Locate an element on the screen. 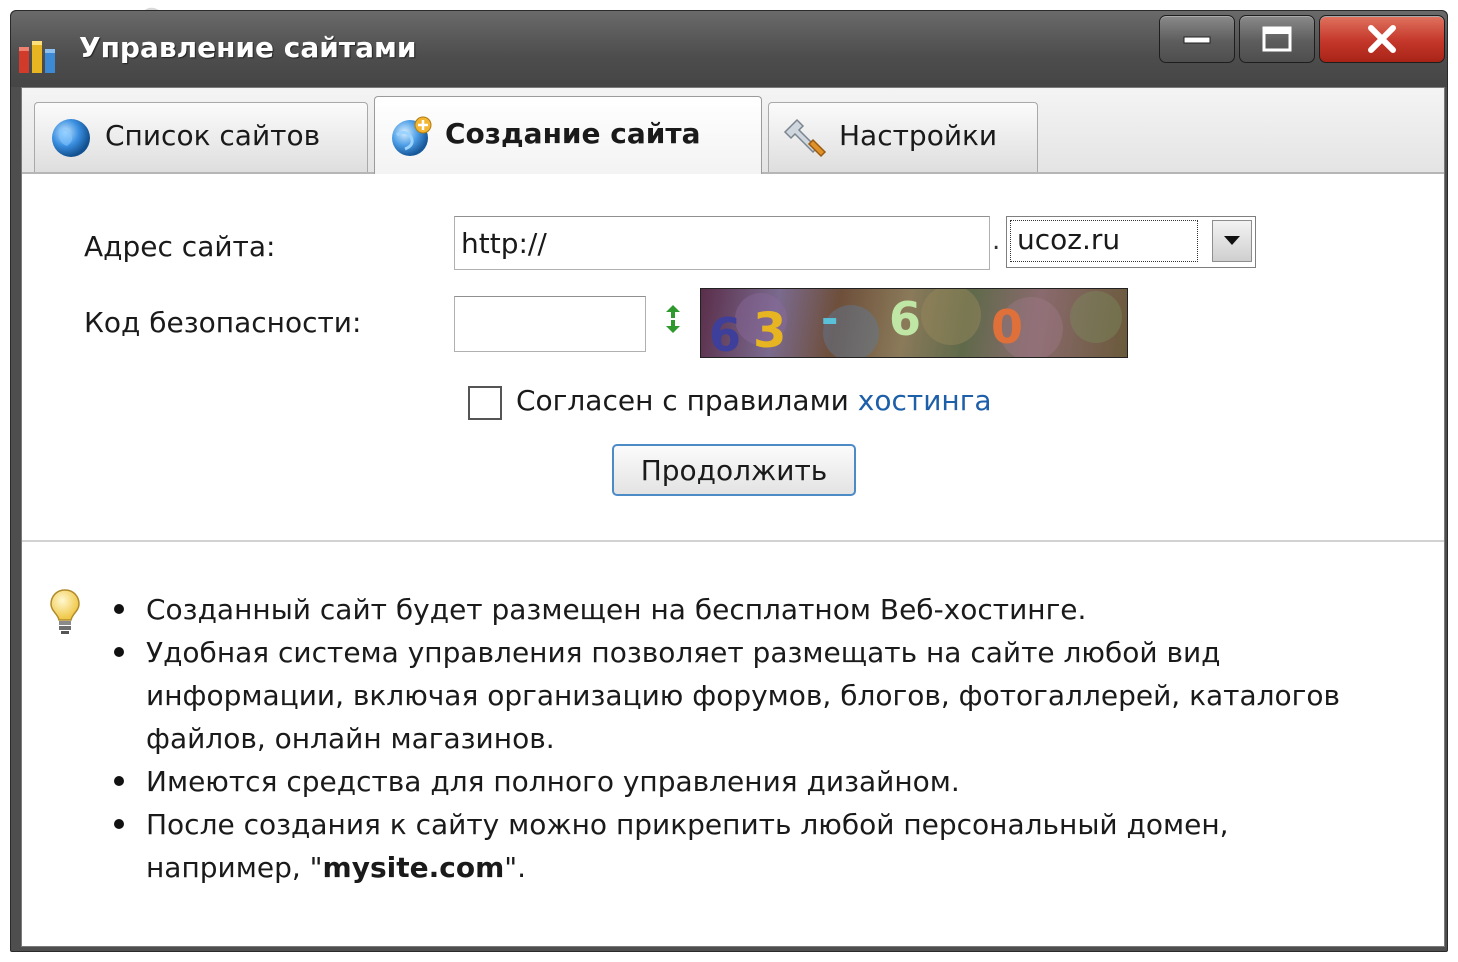  maximize-icon is located at coordinates (1277, 39).